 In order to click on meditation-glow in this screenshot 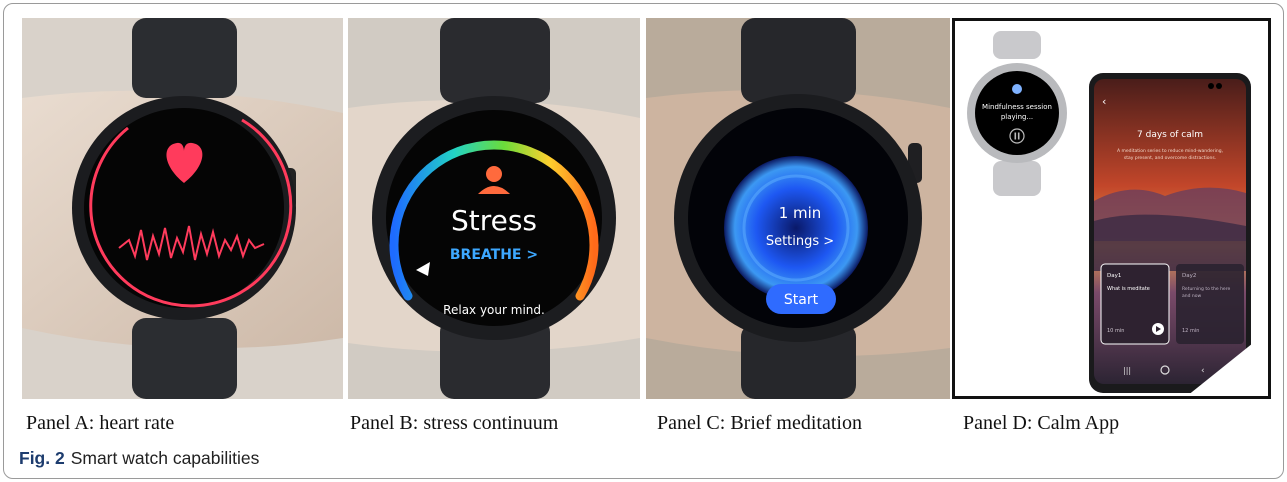, I will do `click(796, 228)`.